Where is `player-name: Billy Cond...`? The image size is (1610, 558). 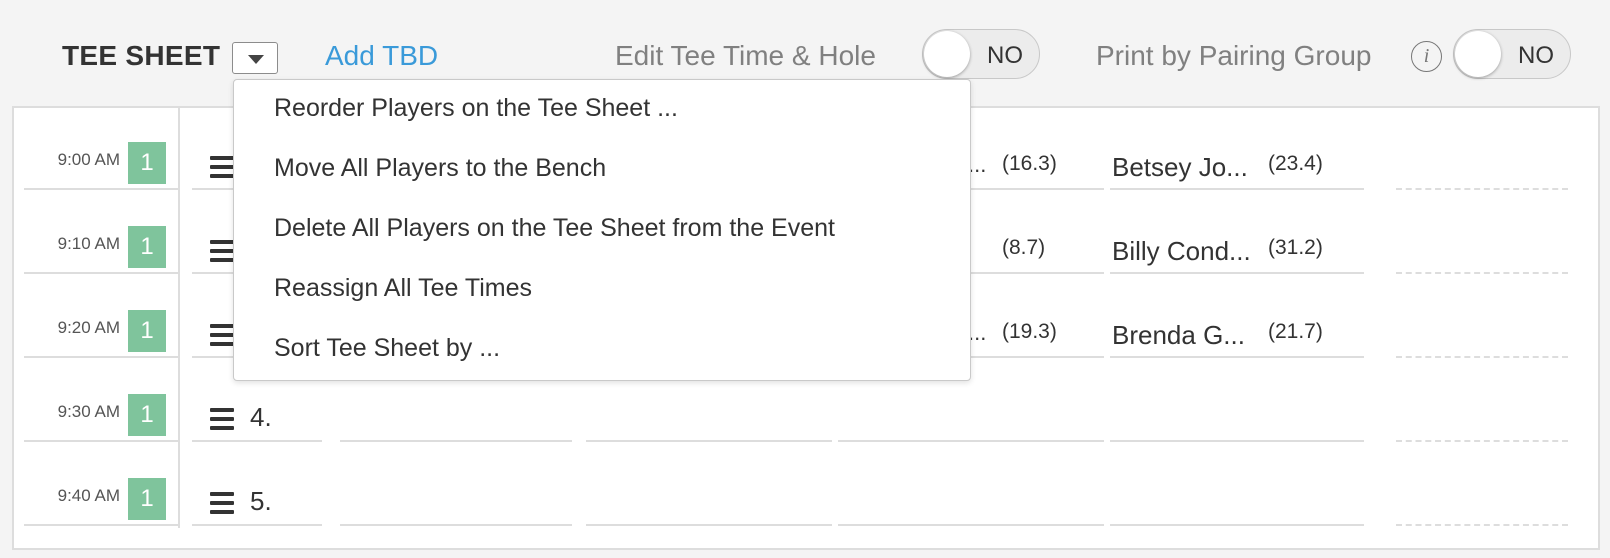 player-name: Billy Cond... is located at coordinates (1181, 251).